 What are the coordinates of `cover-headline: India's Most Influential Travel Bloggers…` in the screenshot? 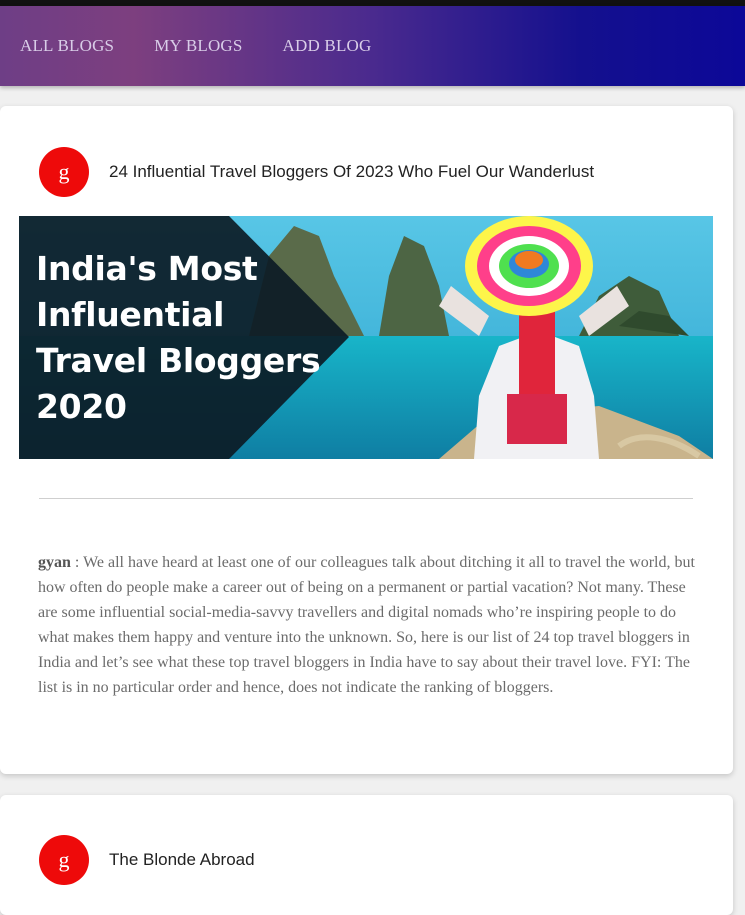 It's located at (178, 338).